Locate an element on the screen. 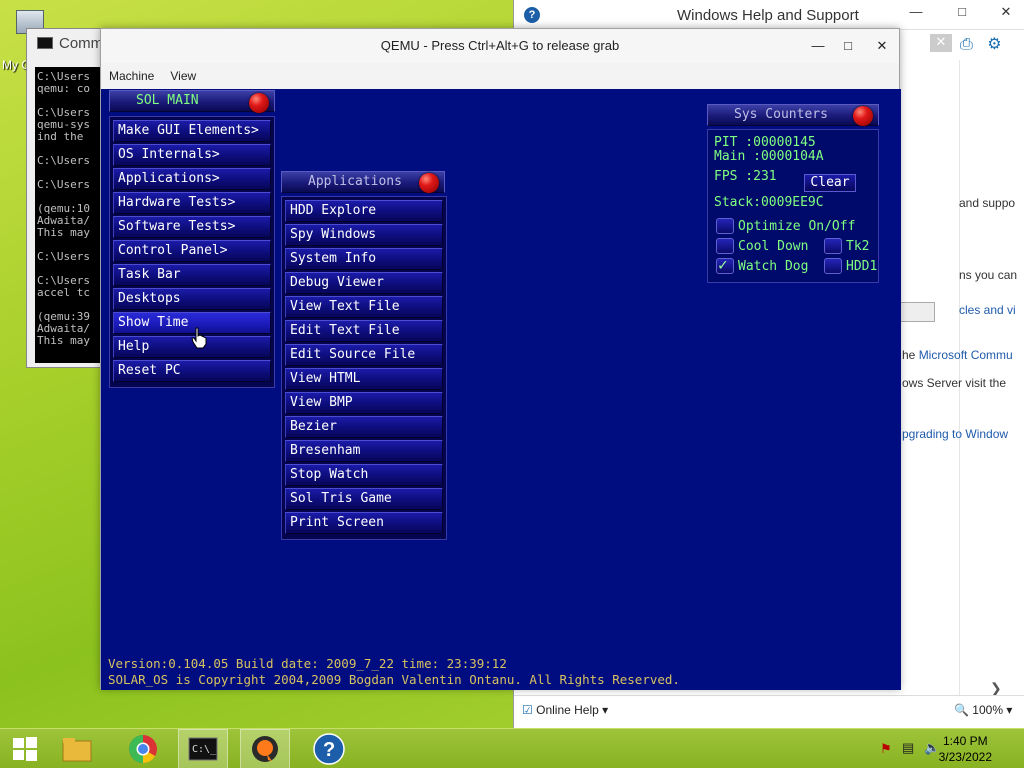  checkmark-icon: ✓ is located at coordinates (723, 264).